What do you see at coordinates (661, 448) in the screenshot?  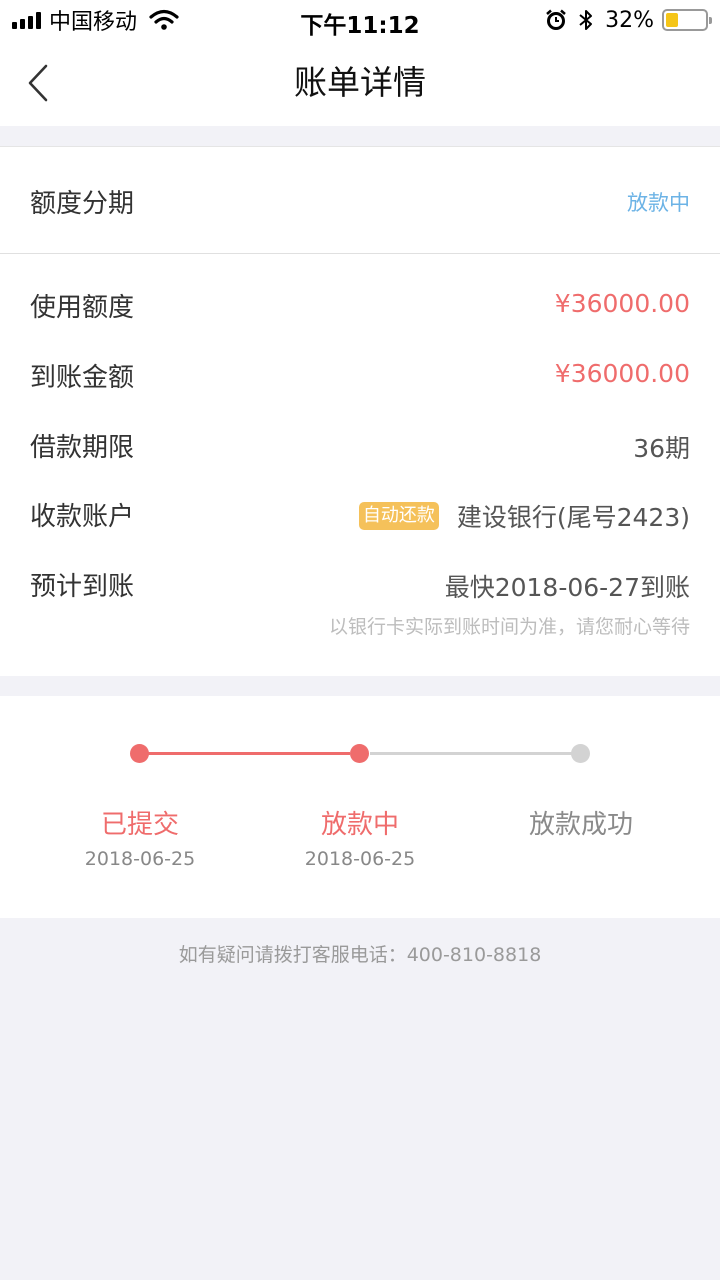 I see `detail-value: 36期` at bounding box center [661, 448].